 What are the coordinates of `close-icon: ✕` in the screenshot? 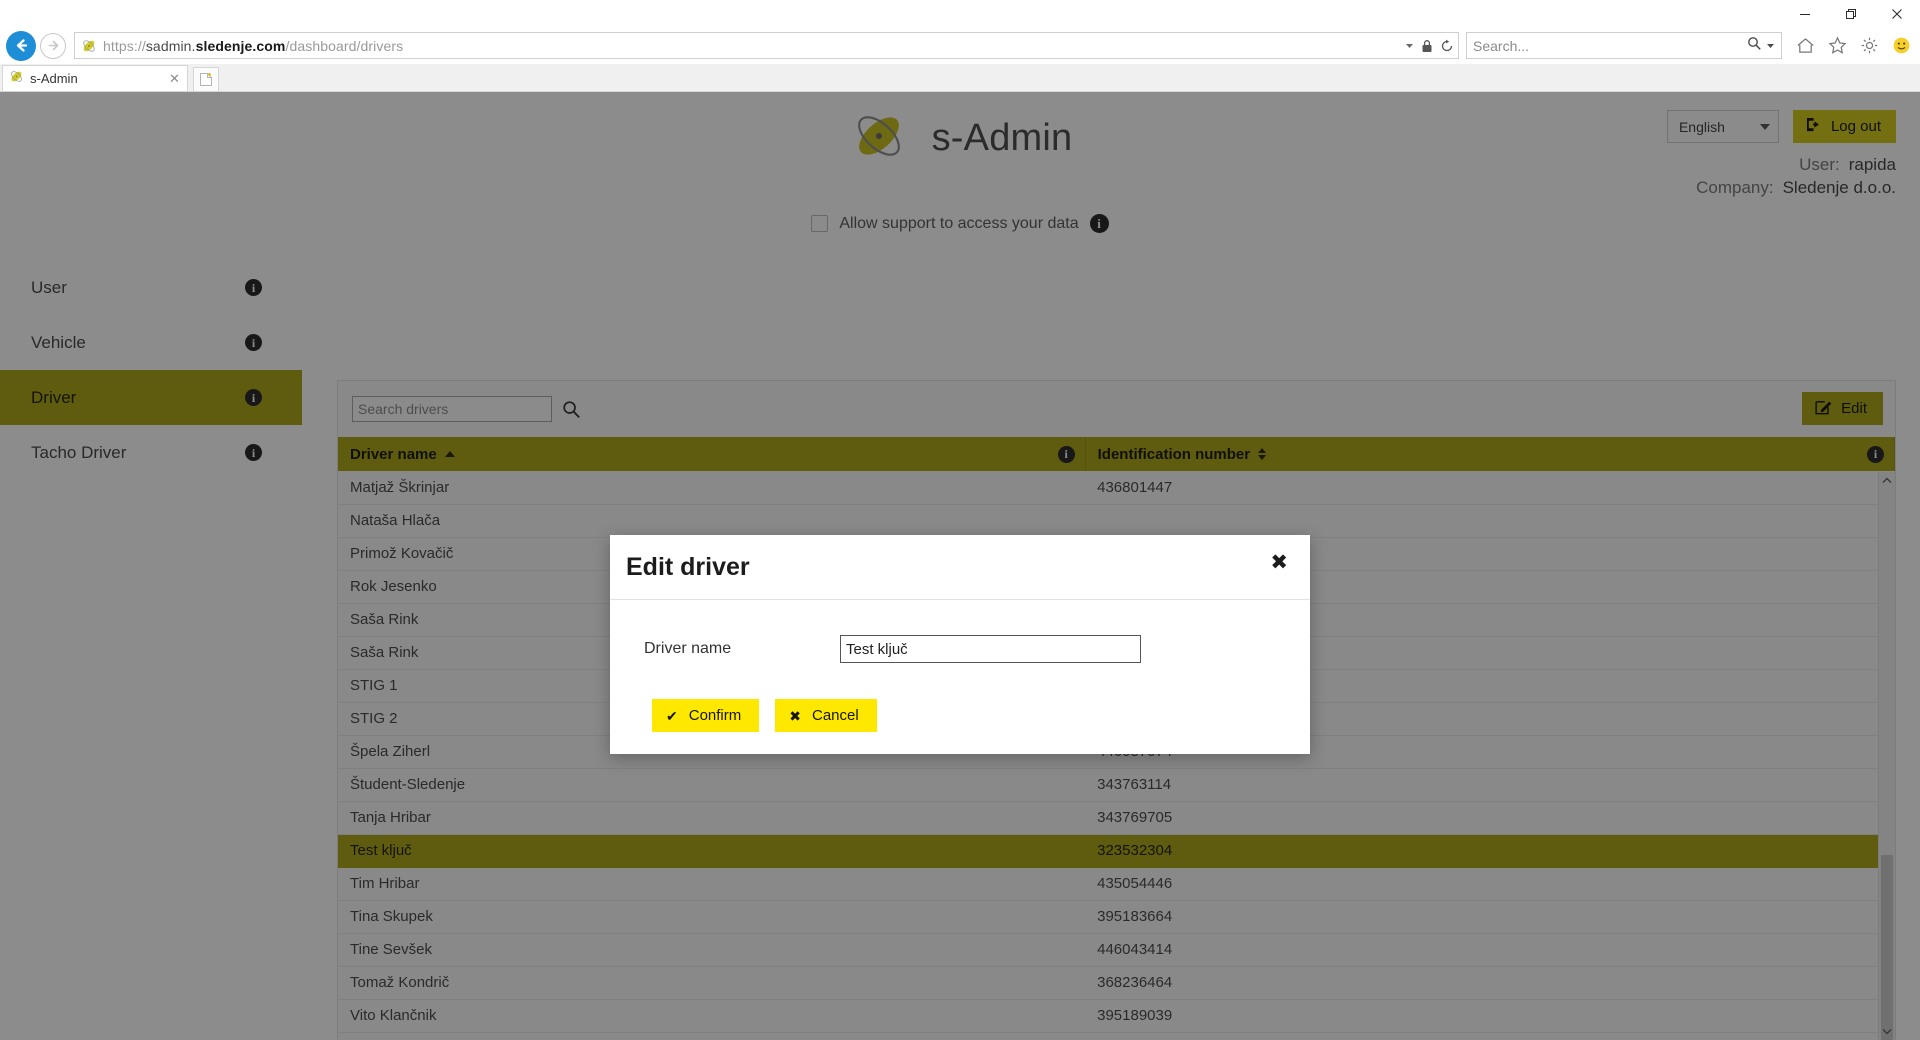 It's located at (174, 79).